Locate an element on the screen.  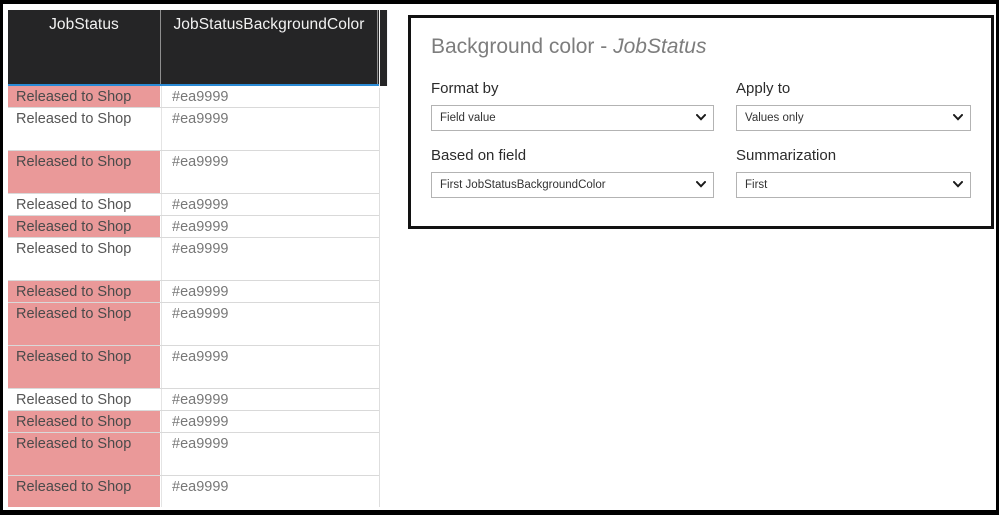
vertical-scrollbar is located at coordinates (383, 48).